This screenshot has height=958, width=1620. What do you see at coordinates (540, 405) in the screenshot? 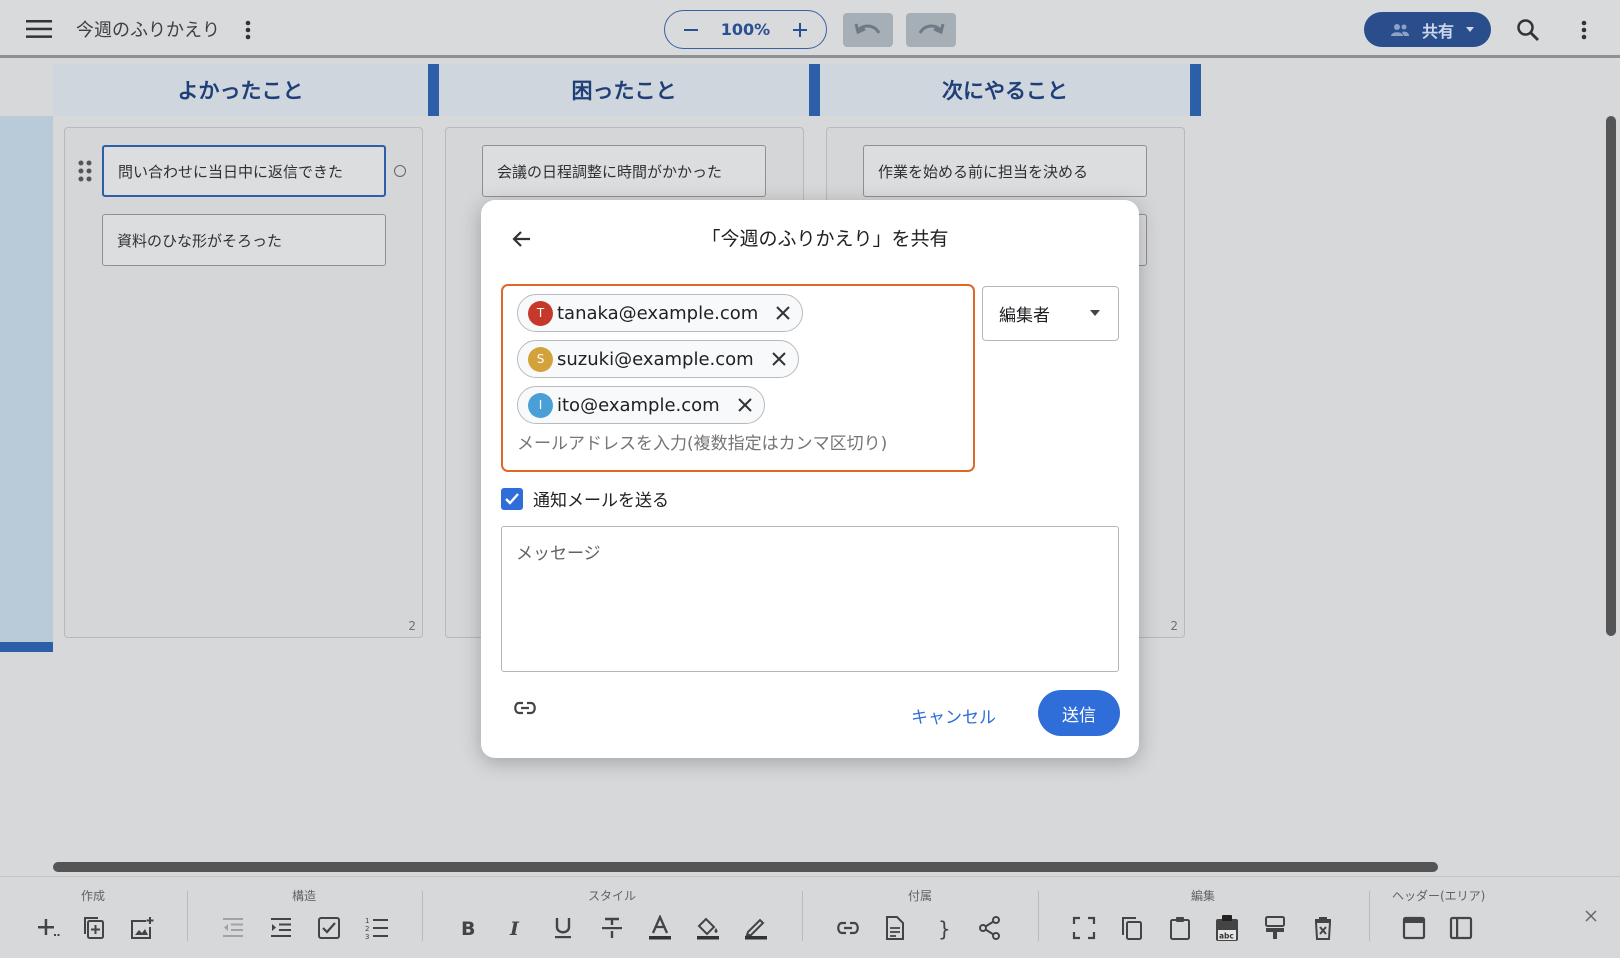
I see `avatar: I` at bounding box center [540, 405].